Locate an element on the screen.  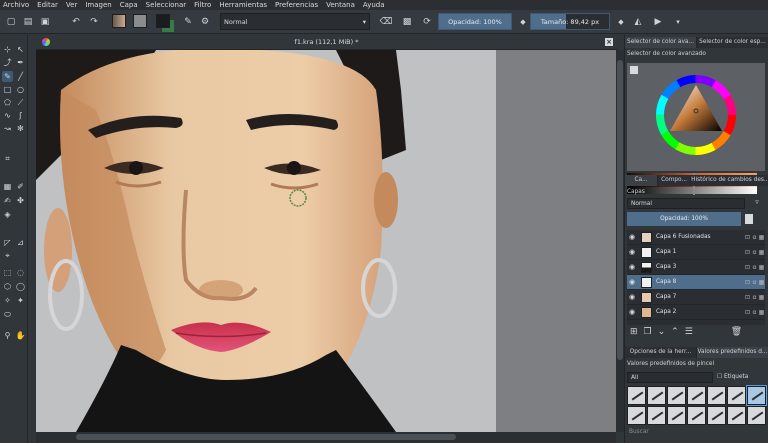
multibrush-icon: ✻ is located at coordinates (20, 128).